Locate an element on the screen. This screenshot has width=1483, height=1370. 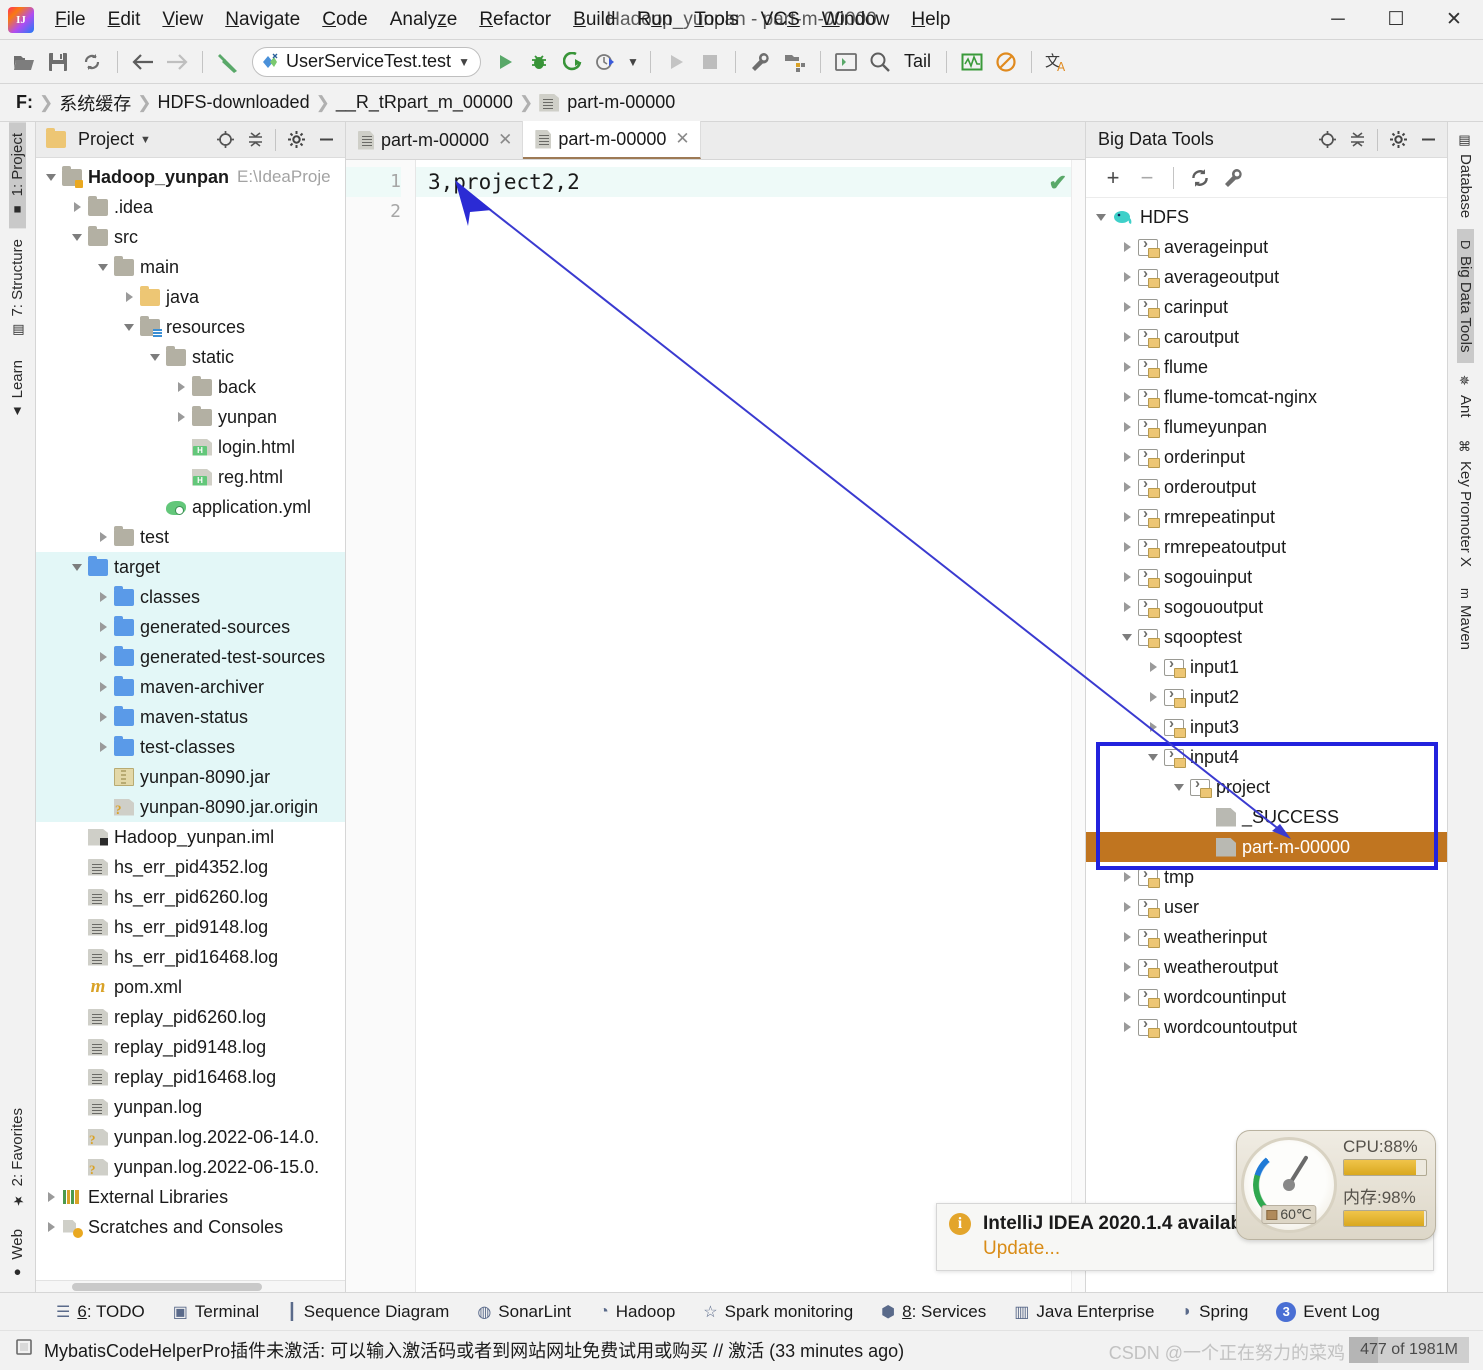
tool-tab-maven: m Maven is located at coordinates (1465, 619).